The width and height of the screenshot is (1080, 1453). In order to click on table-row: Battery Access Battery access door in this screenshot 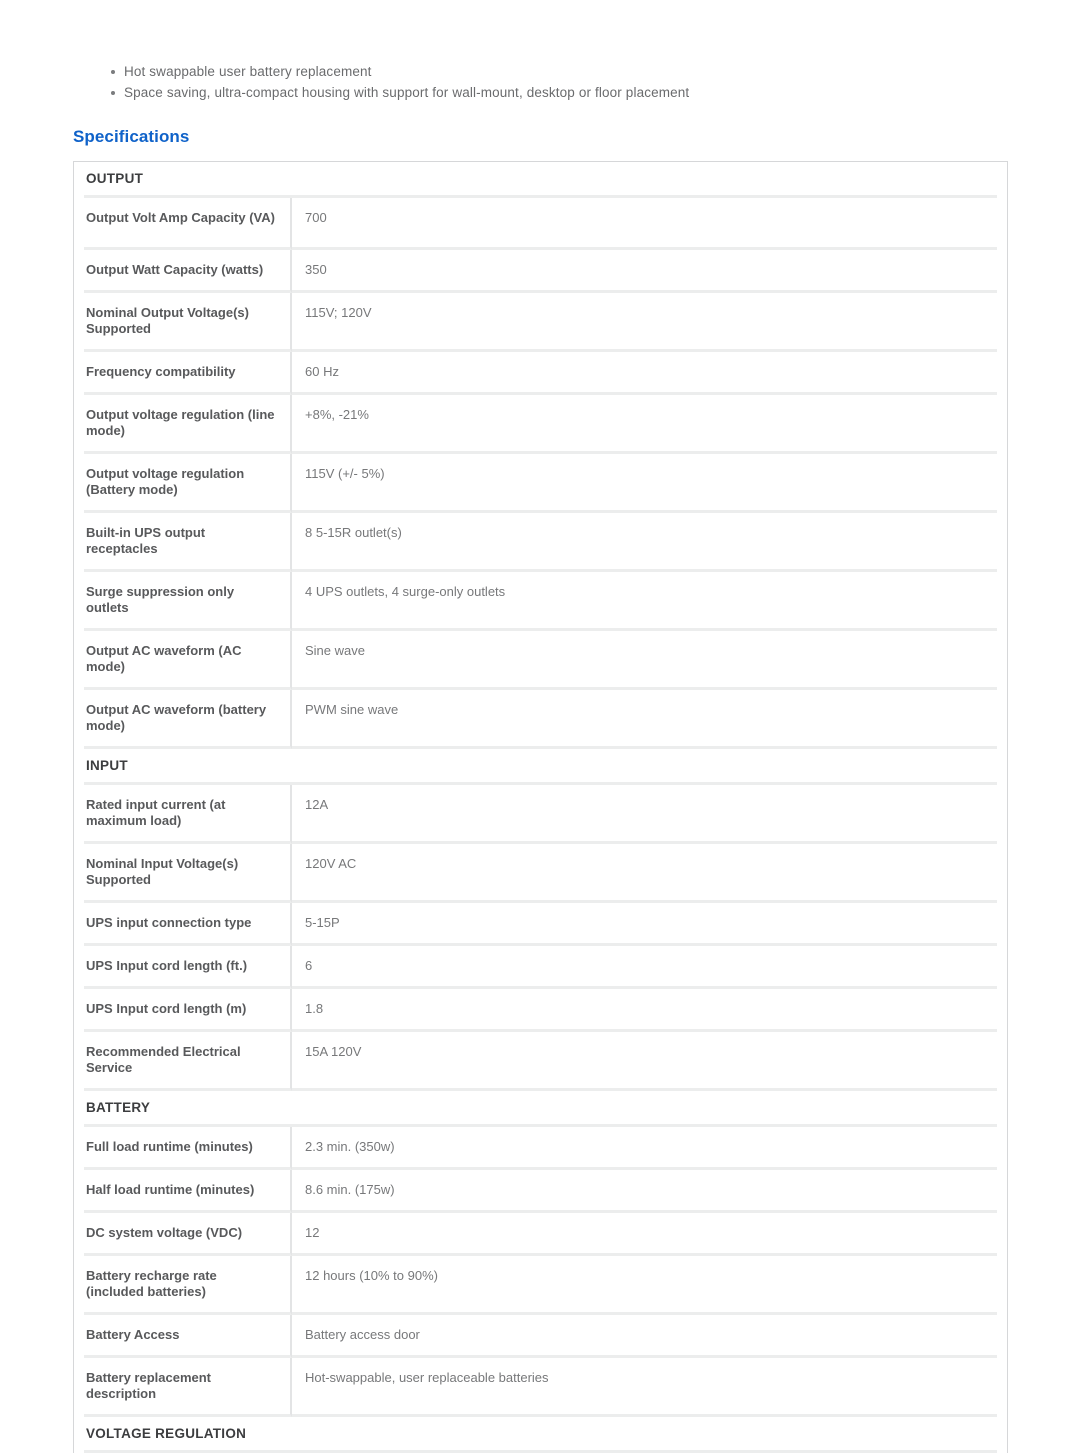, I will do `click(540, 1336)`.